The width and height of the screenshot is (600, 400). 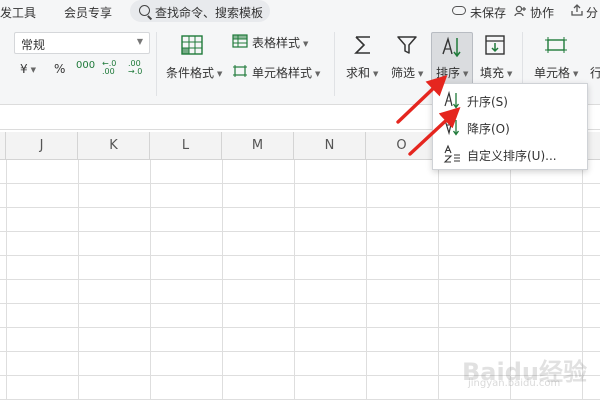 I want to click on decrease-decimal-button: .00 →.0, so click(x=135, y=68).